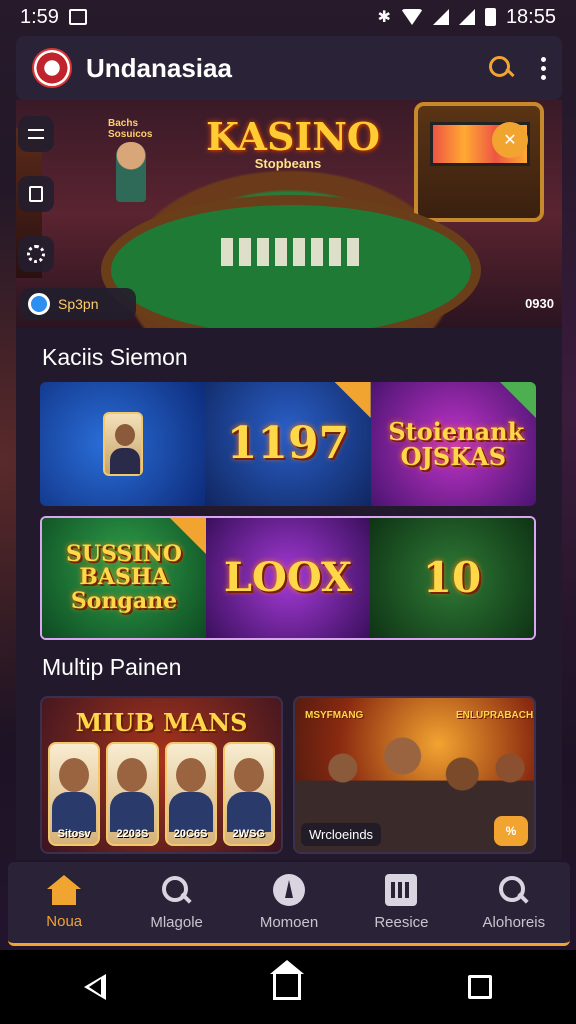 This screenshot has height=1024, width=576. What do you see at coordinates (514, 922) in the screenshot?
I see `nav-label: Alohoreis` at bounding box center [514, 922].